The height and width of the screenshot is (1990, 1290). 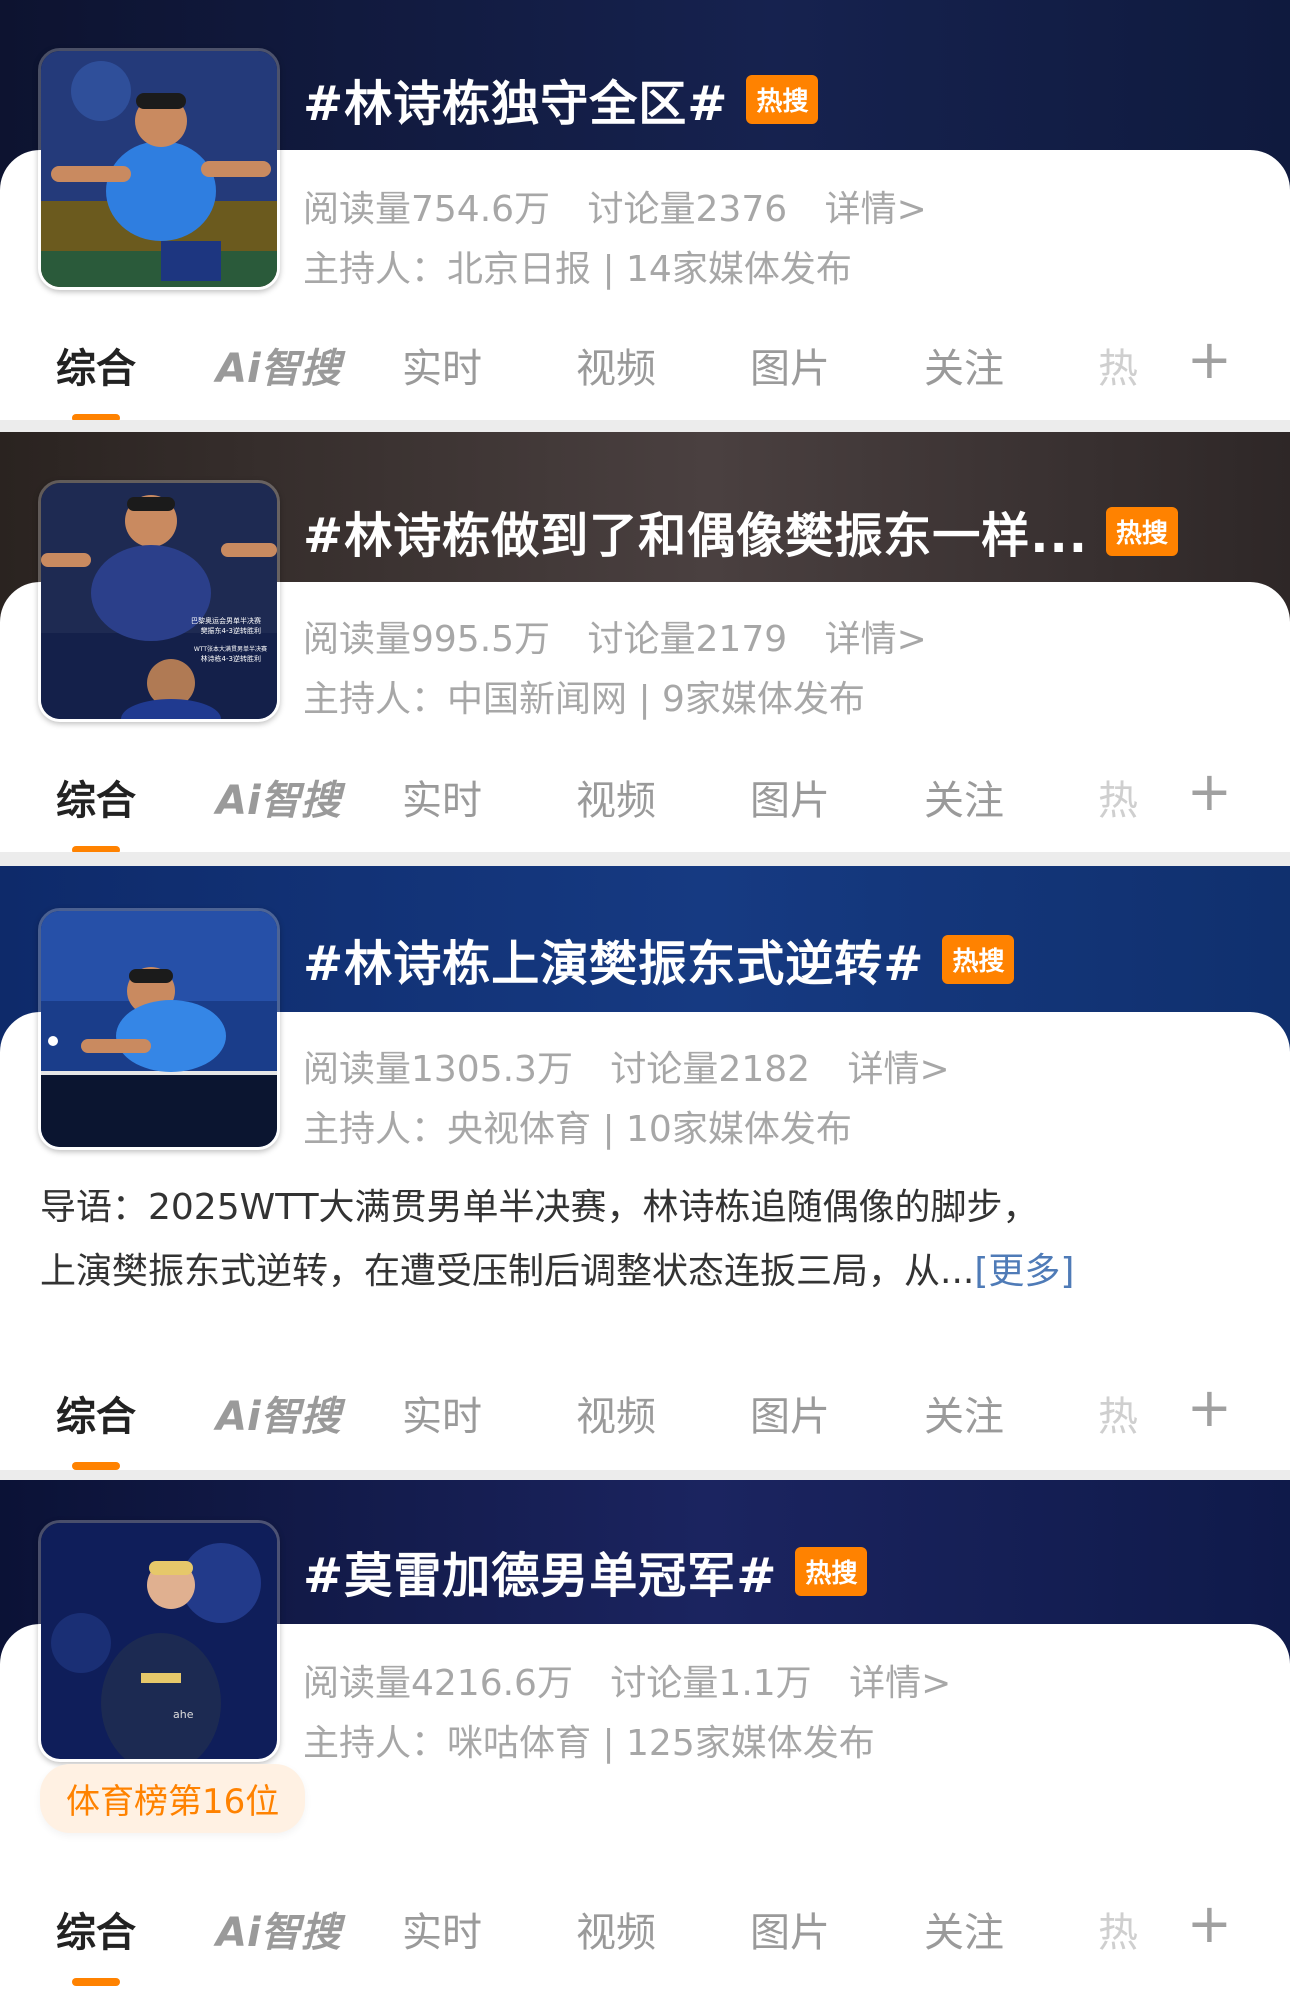 What do you see at coordinates (438, 1069) in the screenshot?
I see `read-count: 阅读量1305.3万` at bounding box center [438, 1069].